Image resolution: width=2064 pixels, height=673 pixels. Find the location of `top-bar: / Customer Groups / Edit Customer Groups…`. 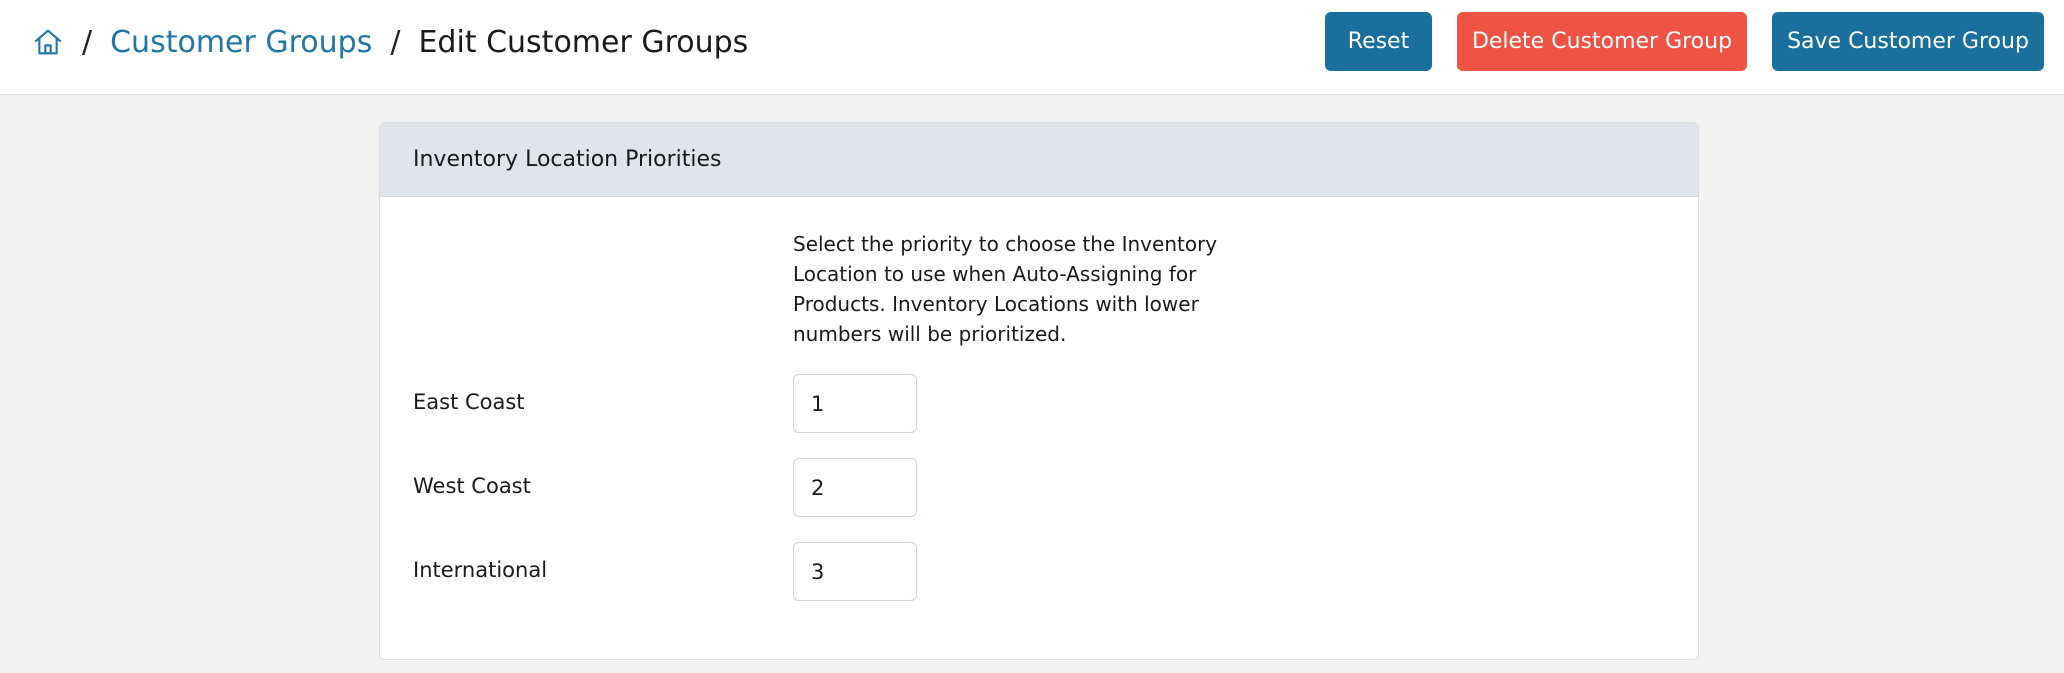

top-bar: / Customer Groups / Edit Customer Groups… is located at coordinates (1032, 47).